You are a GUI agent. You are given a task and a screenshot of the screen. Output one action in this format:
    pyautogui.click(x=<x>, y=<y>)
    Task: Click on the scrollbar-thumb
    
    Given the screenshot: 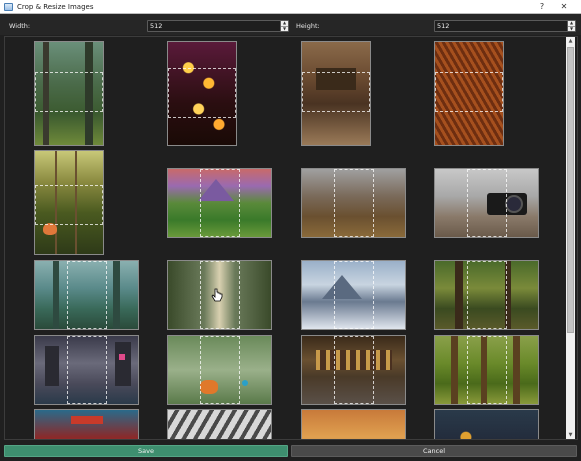 What is the action you would take?
    pyautogui.click(x=570, y=190)
    